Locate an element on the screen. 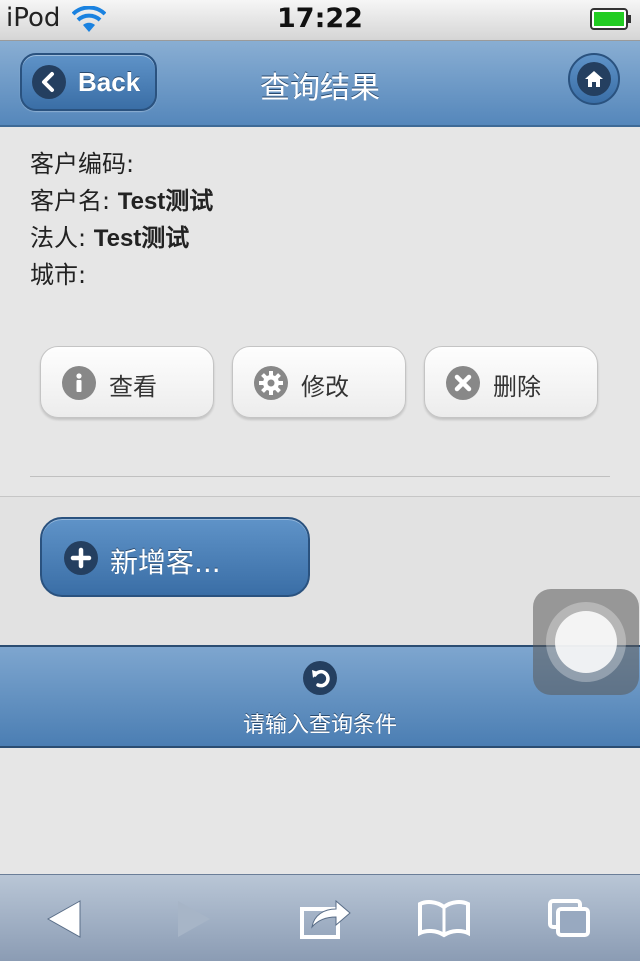  assistive-touch-button is located at coordinates (586, 642).